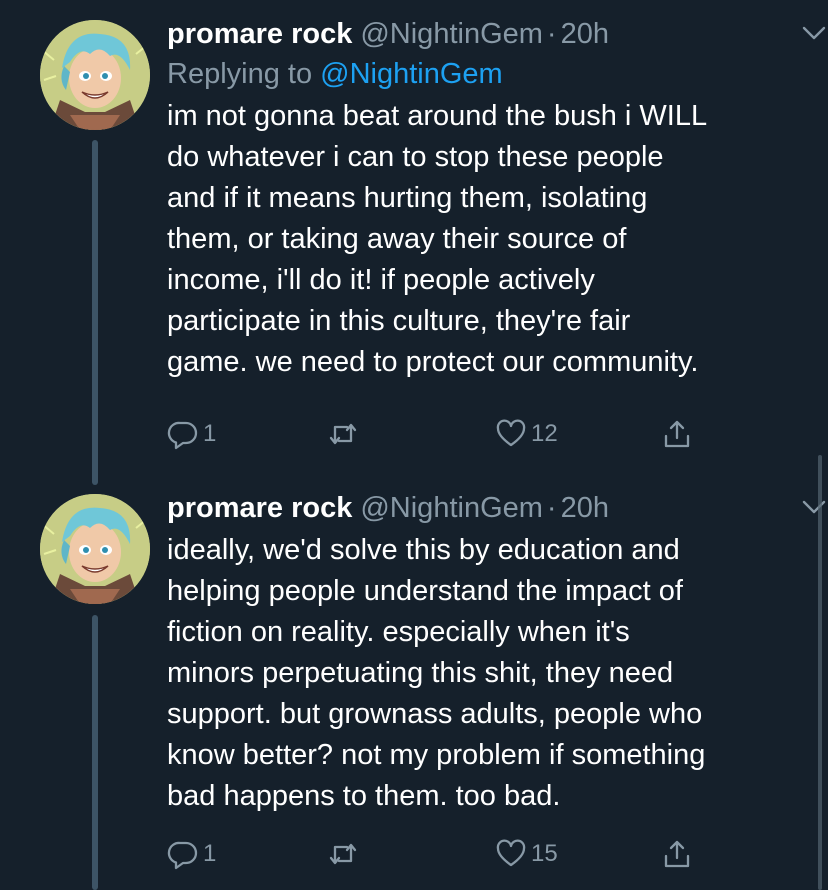 The image size is (828, 890). What do you see at coordinates (820, 672) in the screenshot?
I see `scrollbar` at bounding box center [820, 672].